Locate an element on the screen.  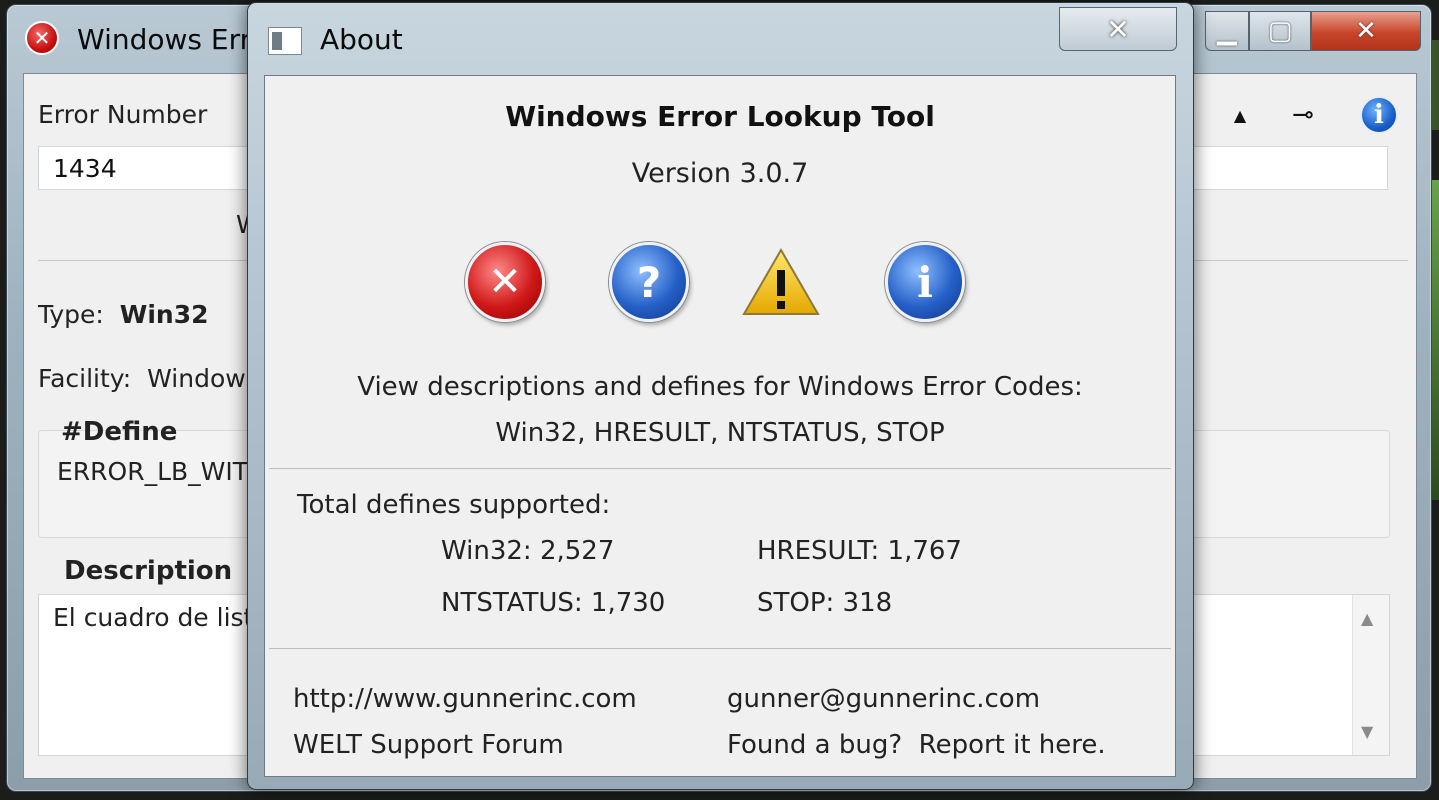
description-line-2: Win32, HRESULT, NTSTATUS, STOP is located at coordinates (720, 433).